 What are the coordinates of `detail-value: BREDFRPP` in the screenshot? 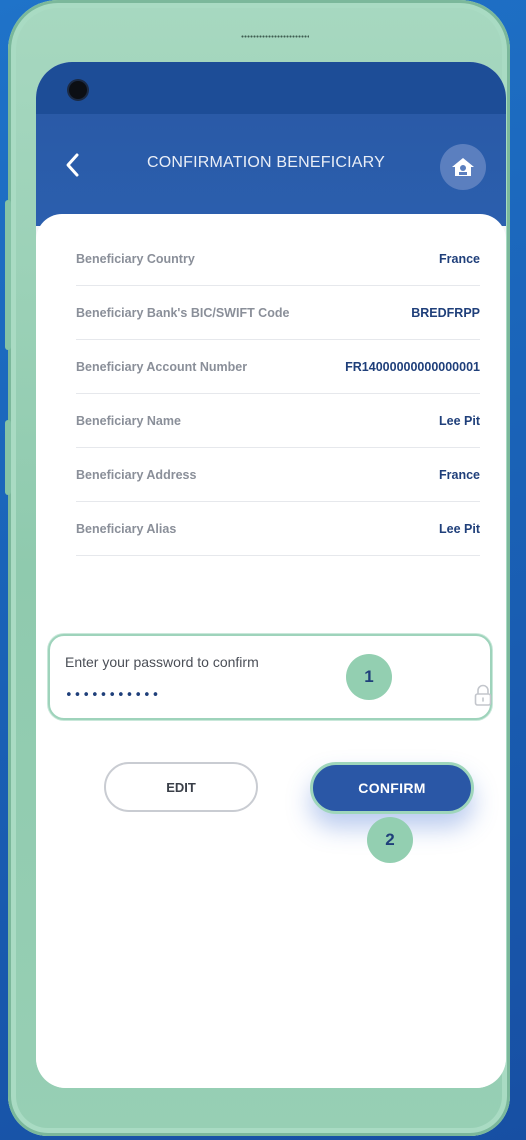 It's located at (445, 312).